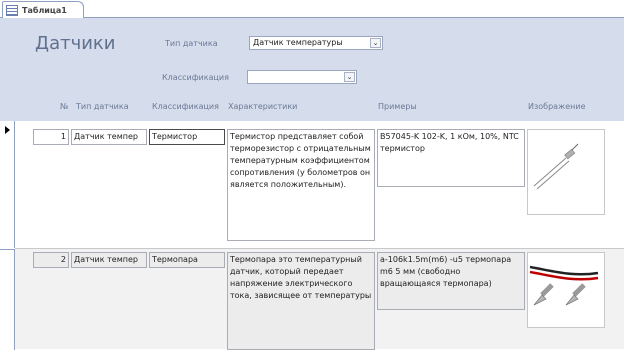 The height and width of the screenshot is (350, 624). Describe the element at coordinates (187, 137) in the screenshot. I see `classification-field: Термистор` at that location.